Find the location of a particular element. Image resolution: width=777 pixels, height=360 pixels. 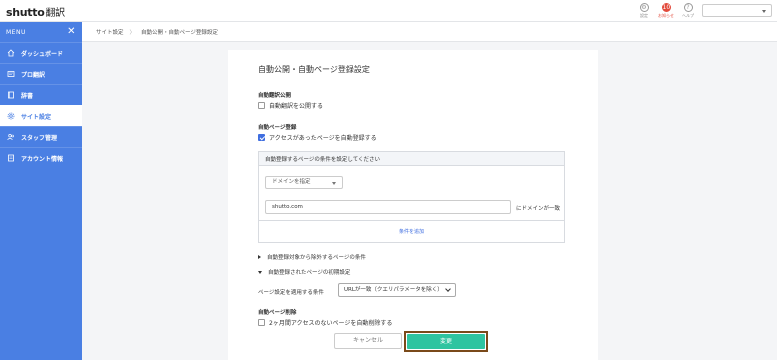

initial-settings-toggle: 自動登録されたページの初期設定 is located at coordinates (304, 272).